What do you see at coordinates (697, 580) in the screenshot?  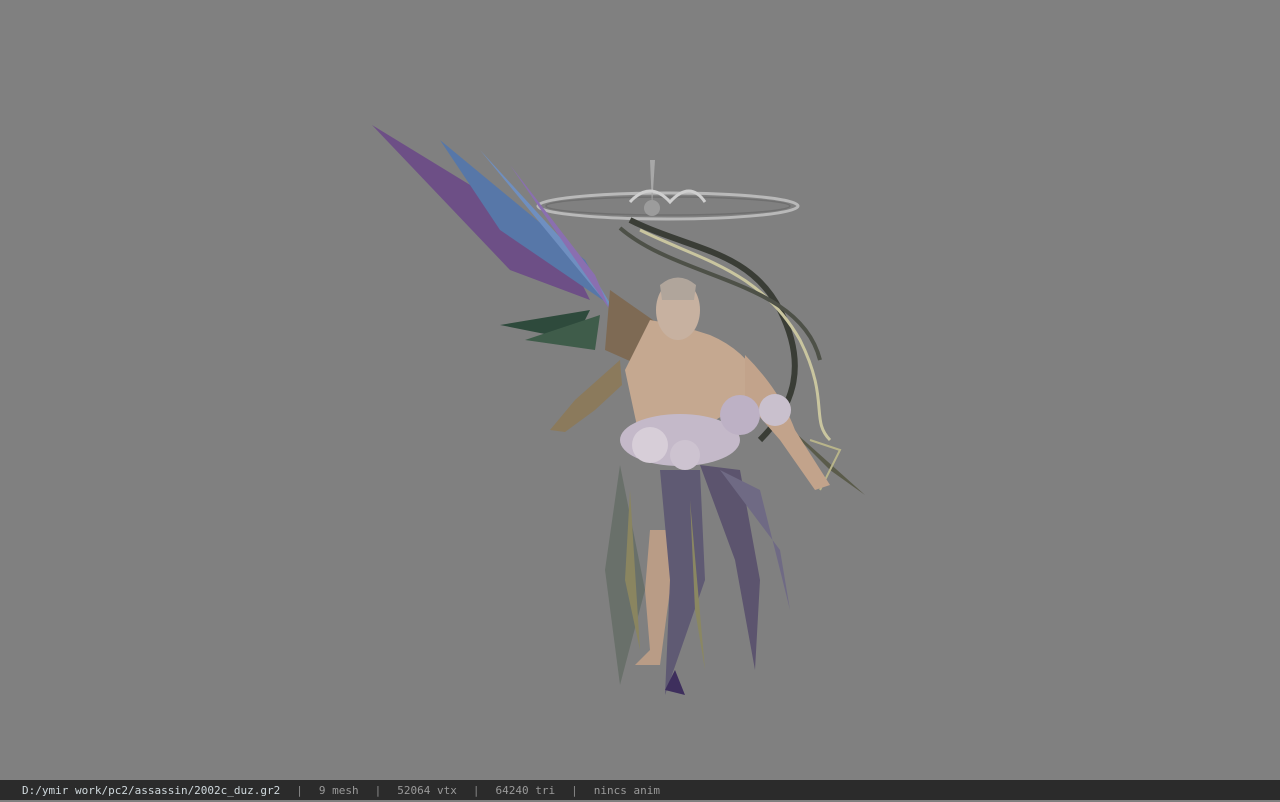 I see `feather-skirt` at bounding box center [697, 580].